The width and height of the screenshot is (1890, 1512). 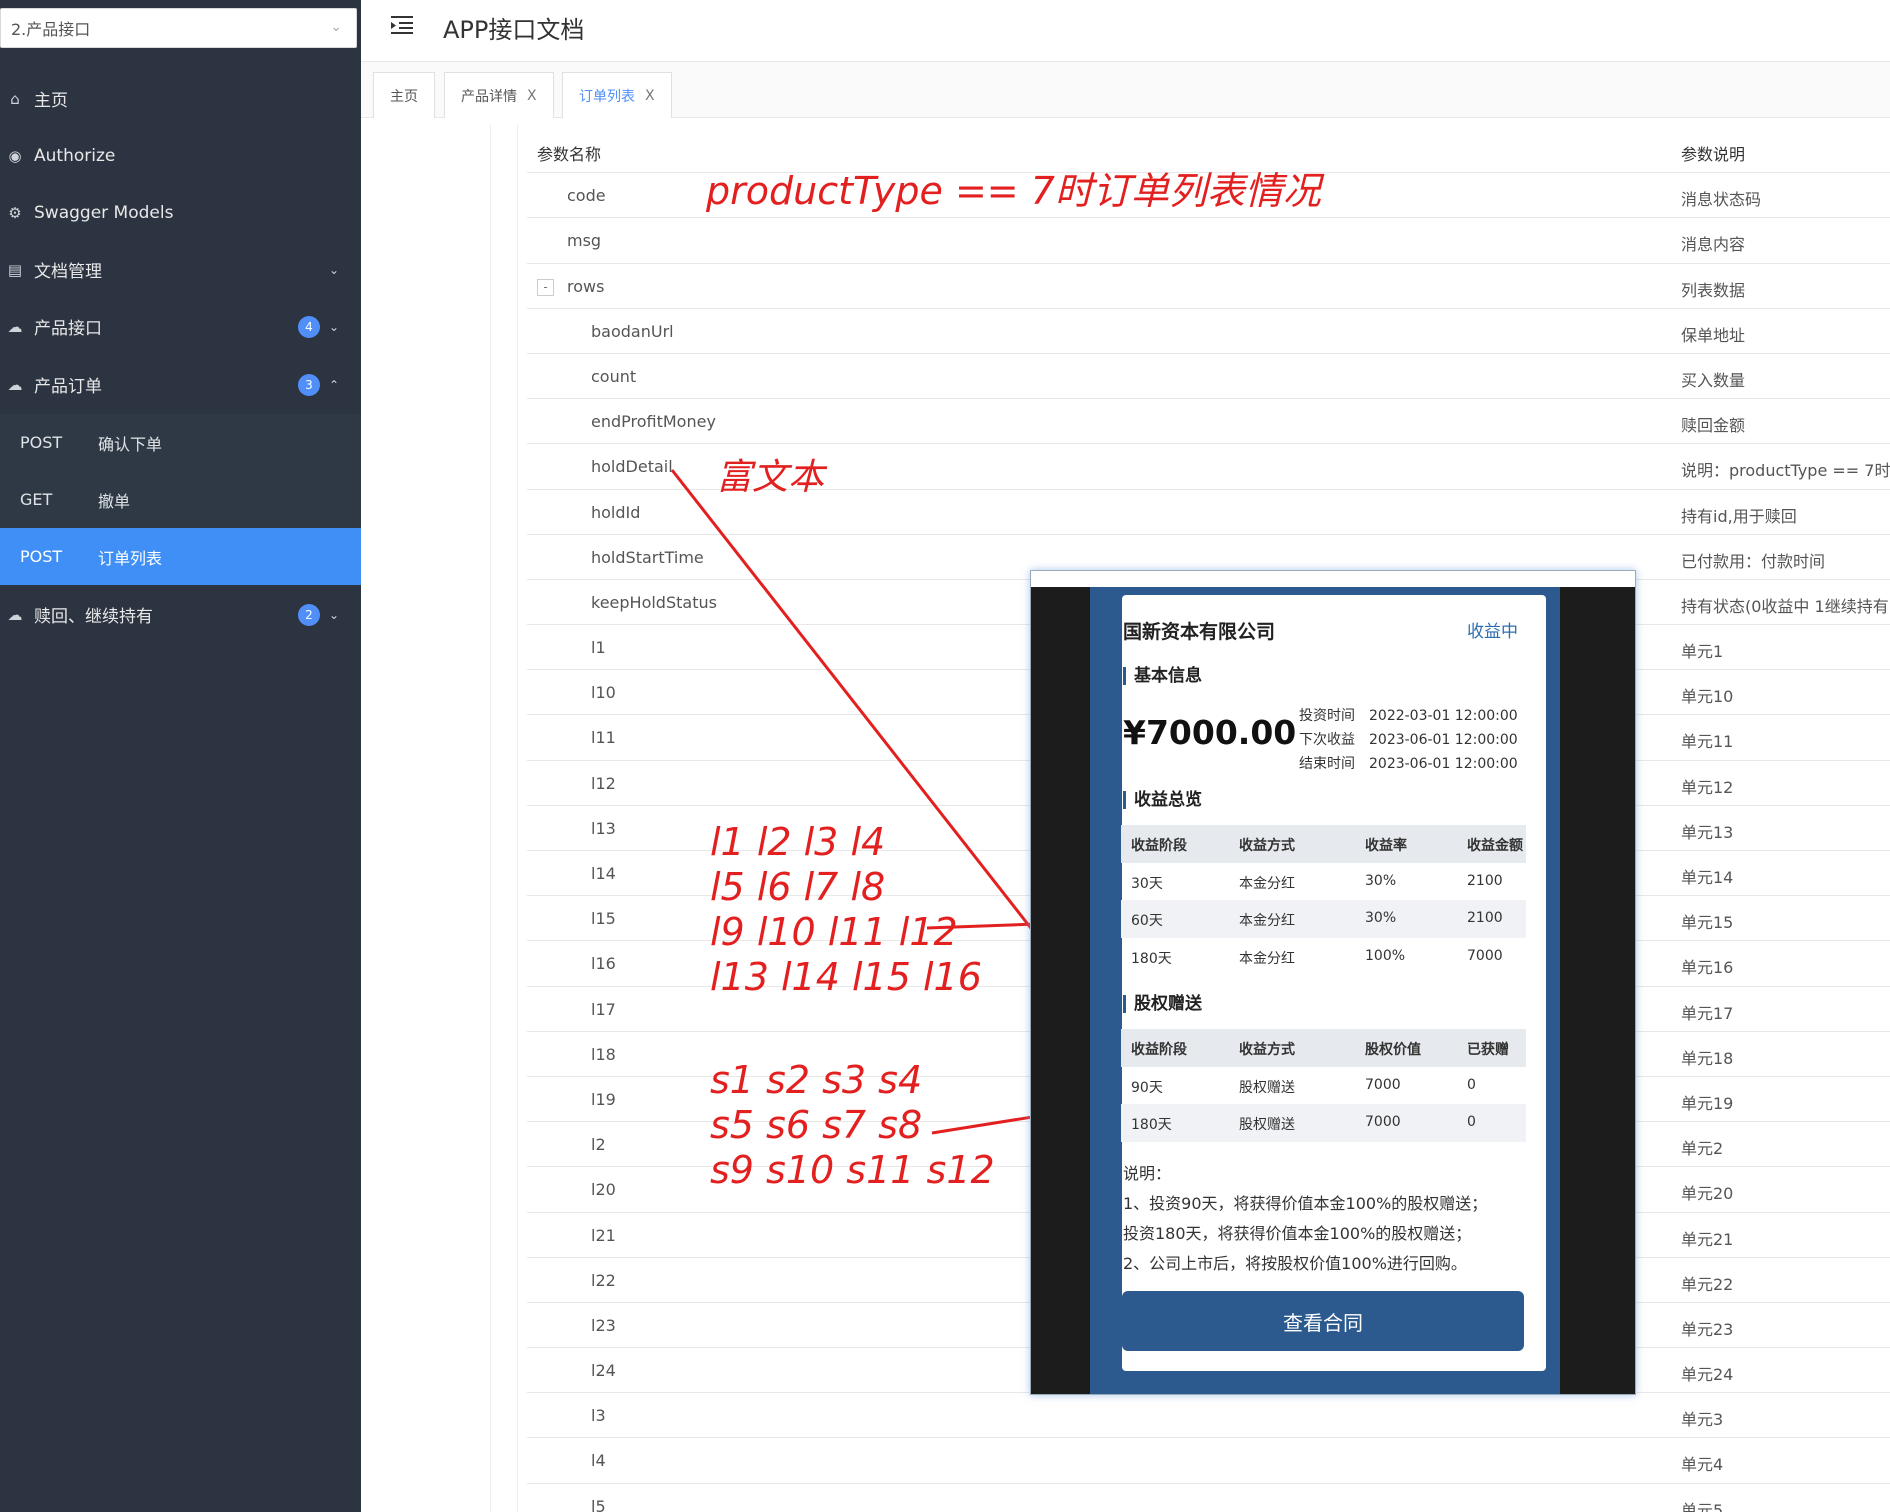 What do you see at coordinates (1333, 579) in the screenshot?
I see `phone-statusbar` at bounding box center [1333, 579].